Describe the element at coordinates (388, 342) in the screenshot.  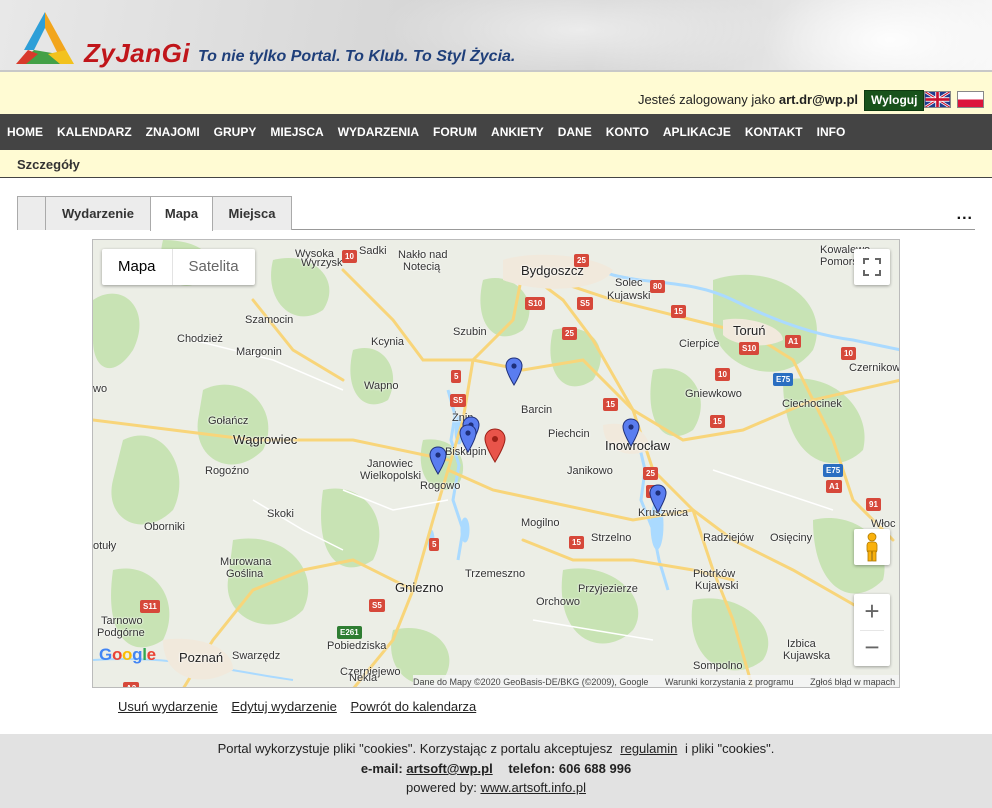
I see `map-label: Kcynia` at that location.